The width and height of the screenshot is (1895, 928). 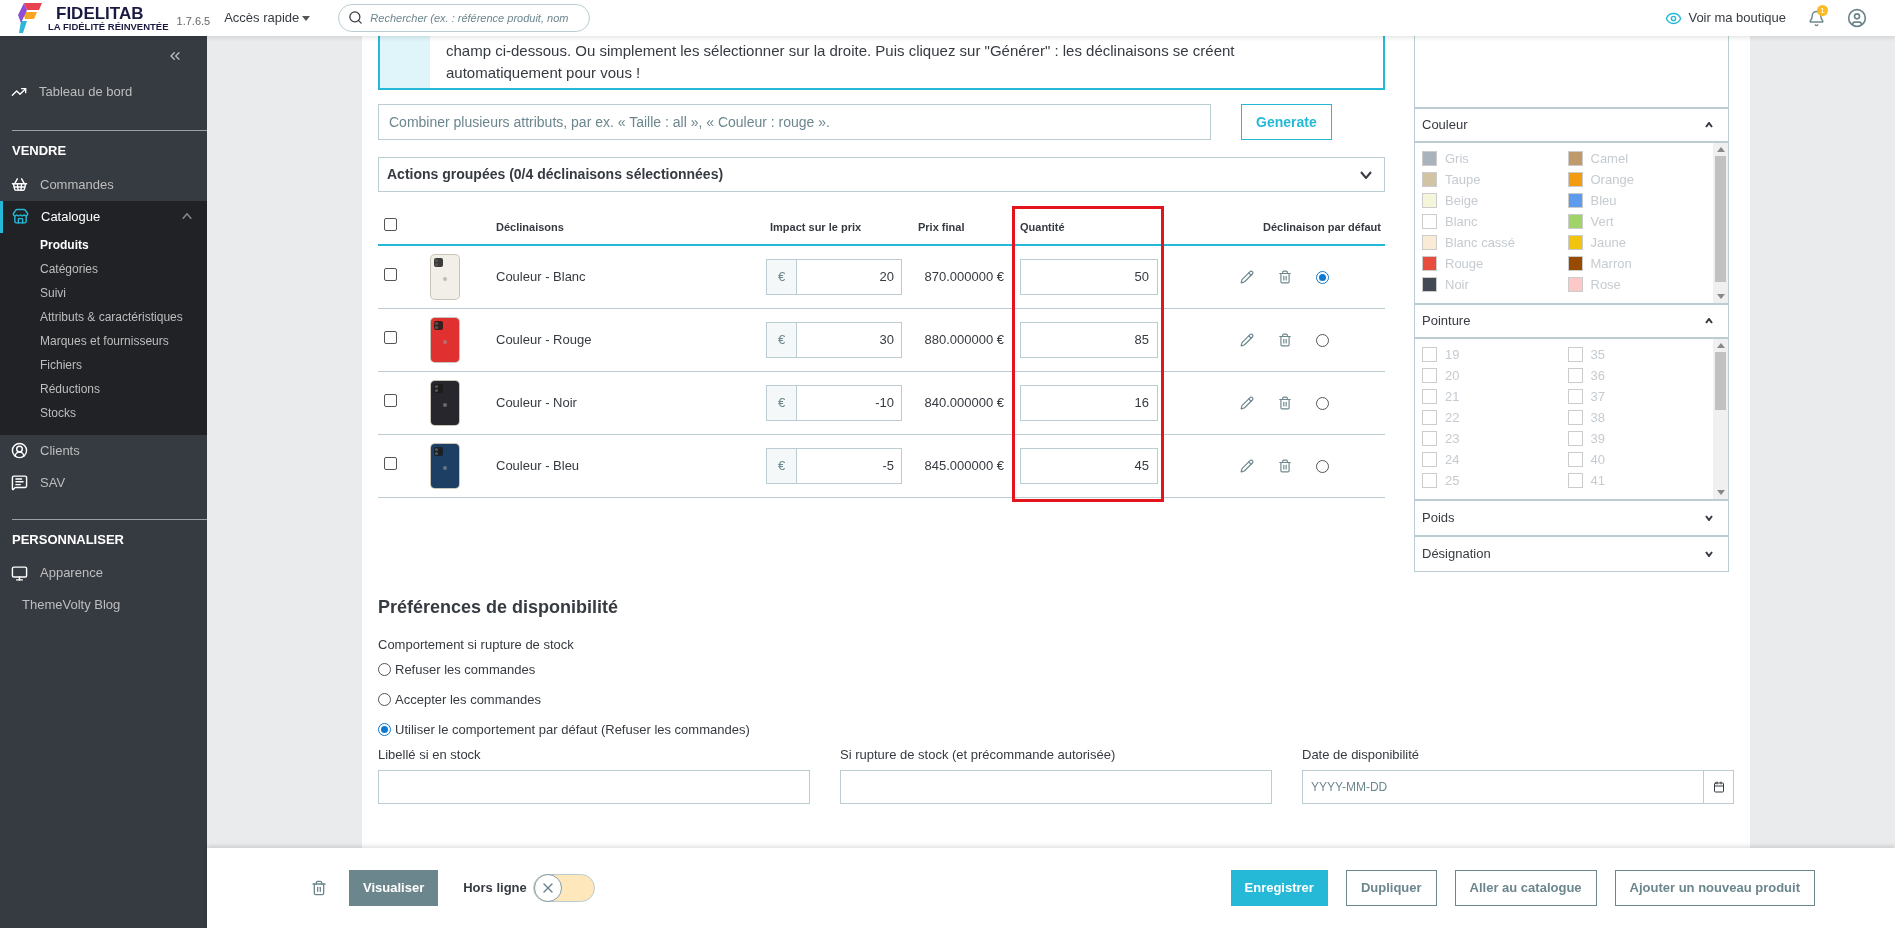 What do you see at coordinates (103, 184) in the screenshot?
I see `sidebar-item: Commandes` at bounding box center [103, 184].